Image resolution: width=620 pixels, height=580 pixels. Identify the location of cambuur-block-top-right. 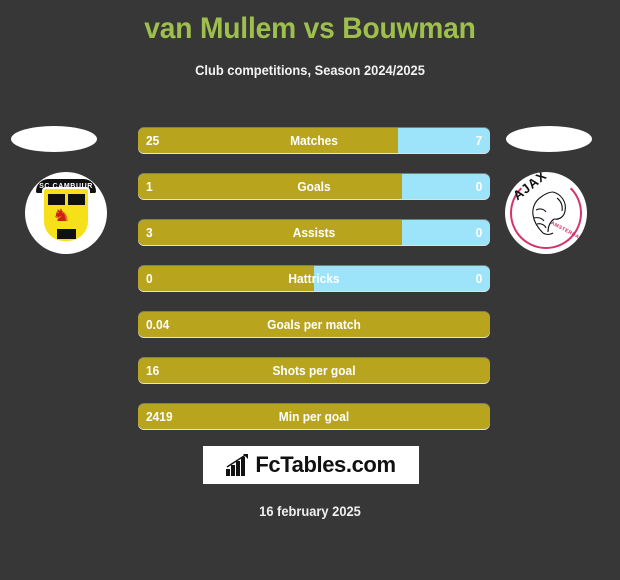
(76, 199).